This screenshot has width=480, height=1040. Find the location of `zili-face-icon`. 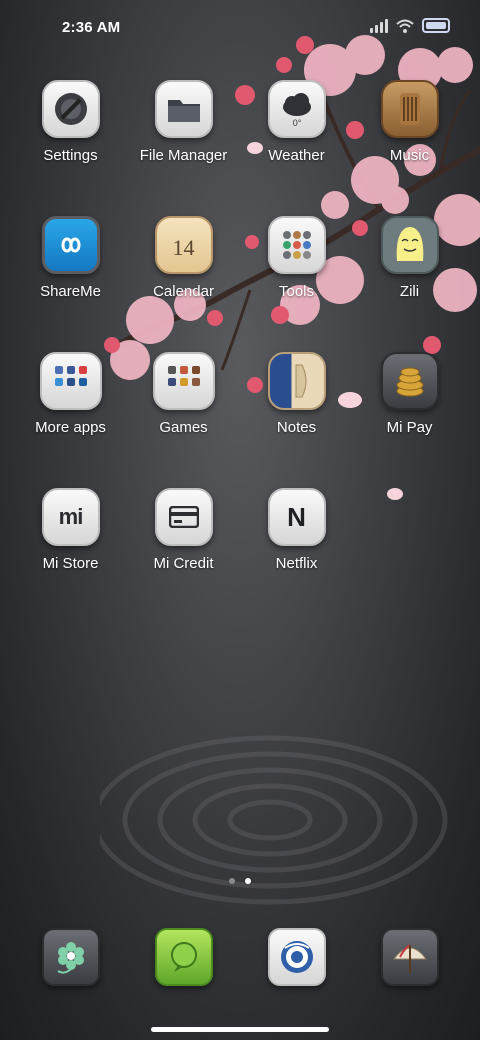

zili-face-icon is located at coordinates (409, 245).